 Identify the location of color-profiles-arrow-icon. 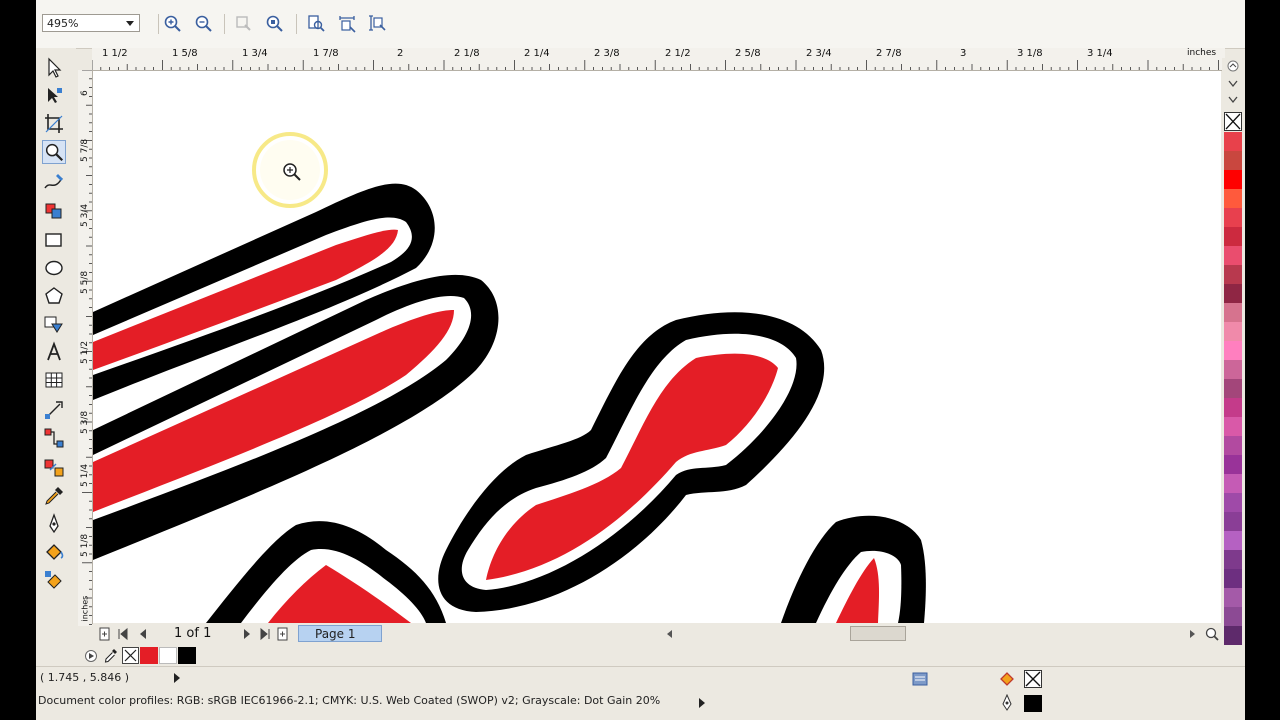
(702, 703).